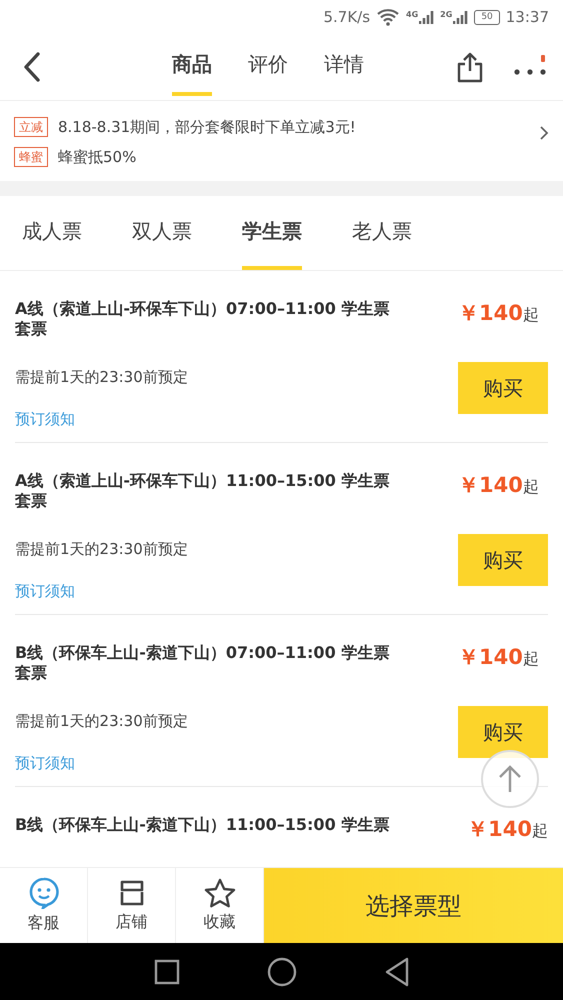 The image size is (563, 1000). What do you see at coordinates (346, 17) in the screenshot?
I see `network-speed: 5.7K/s` at bounding box center [346, 17].